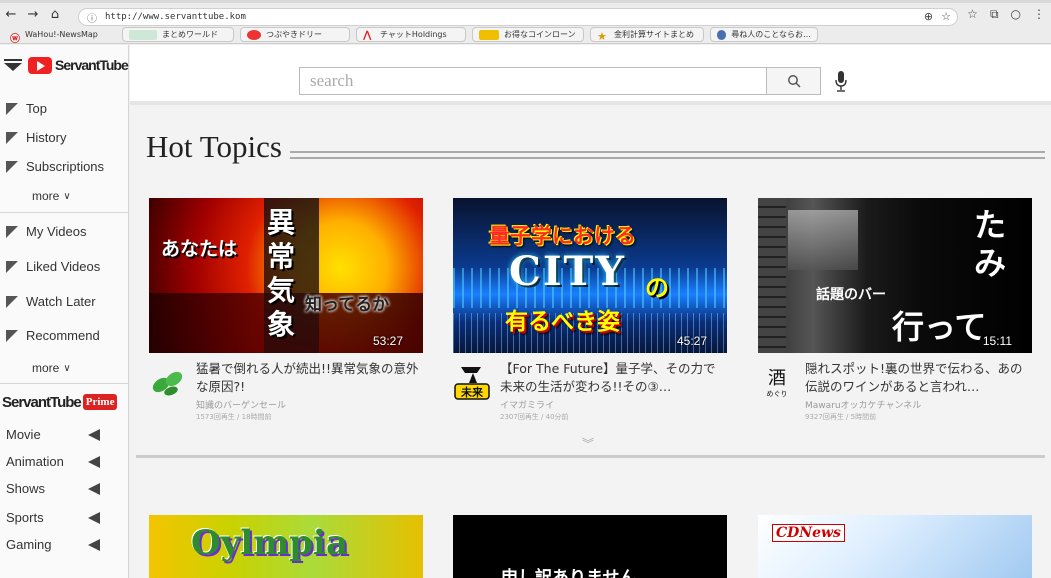 This screenshot has width=1051, height=578. Describe the element at coordinates (286, 275) in the screenshot. I see `video-thumbnail: あなたは 異常気象 知ってるか 53:27` at that location.